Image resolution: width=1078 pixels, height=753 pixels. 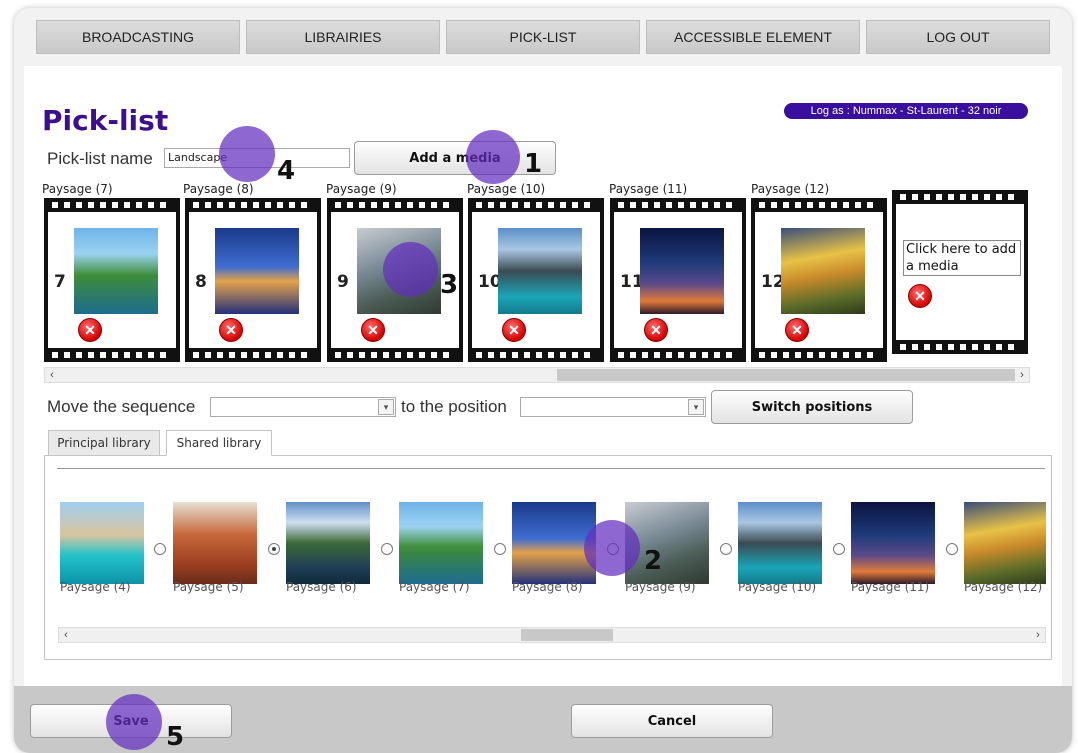 I want to click on sequence-frame: 8 ✕, so click(x=253, y=280).